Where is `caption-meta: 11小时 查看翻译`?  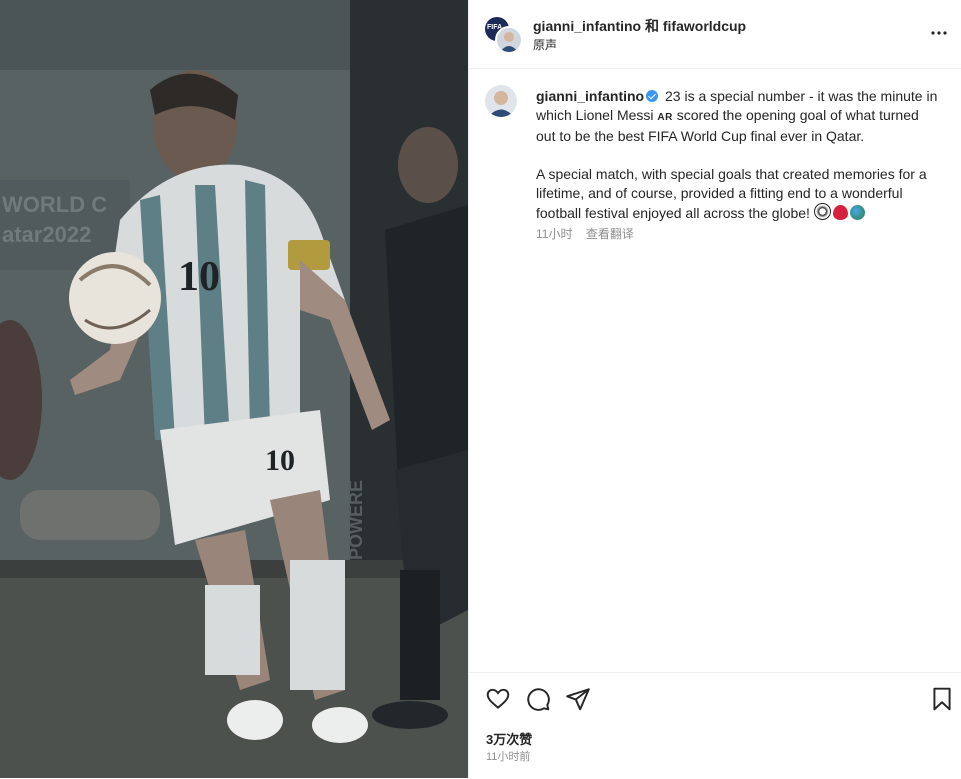 caption-meta: 11小时 查看翻译 is located at coordinates (590, 233).